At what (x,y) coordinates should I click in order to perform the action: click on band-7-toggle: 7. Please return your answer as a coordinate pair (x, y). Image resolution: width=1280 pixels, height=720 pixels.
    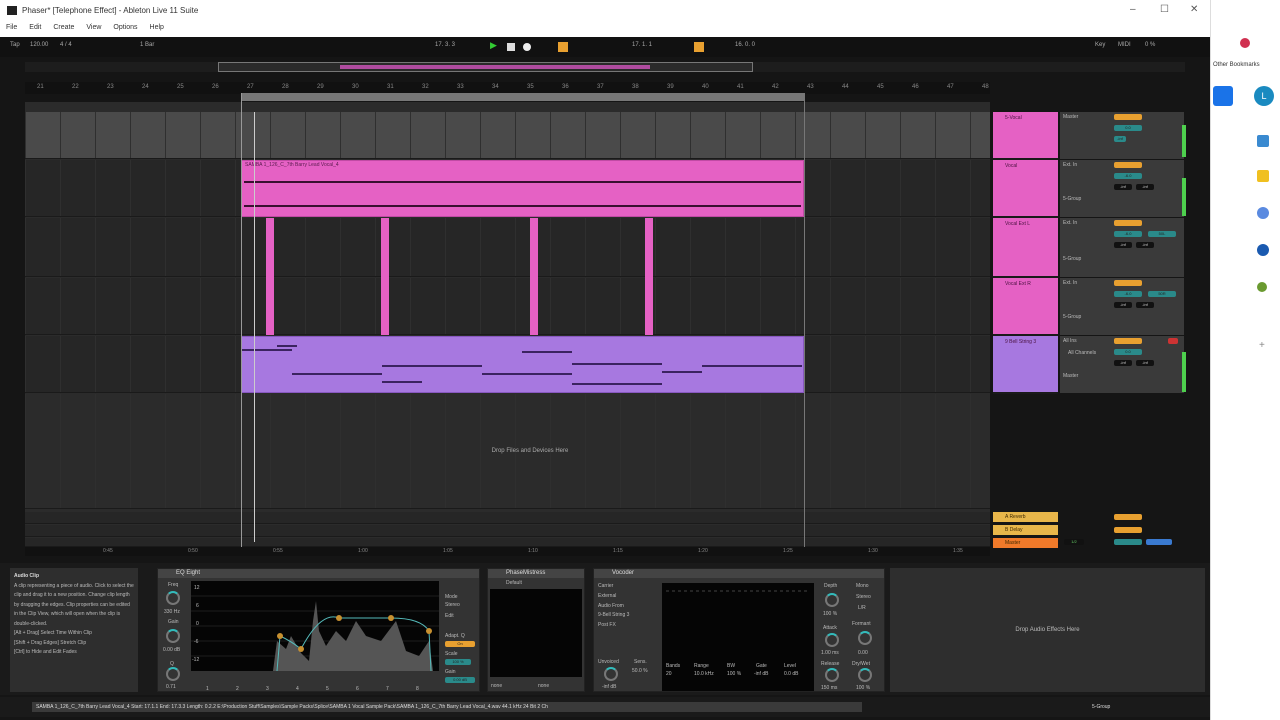
    Looking at the image, I should click on (387, 689).